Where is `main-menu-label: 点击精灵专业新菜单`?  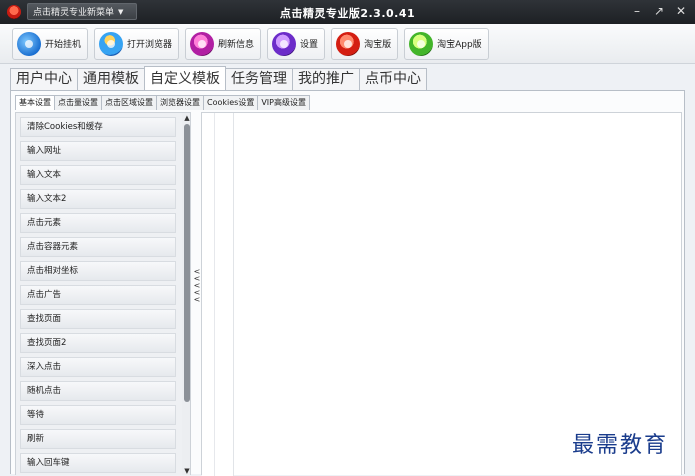
main-menu-label: 点击精灵专业新菜单 is located at coordinates (74, 13).